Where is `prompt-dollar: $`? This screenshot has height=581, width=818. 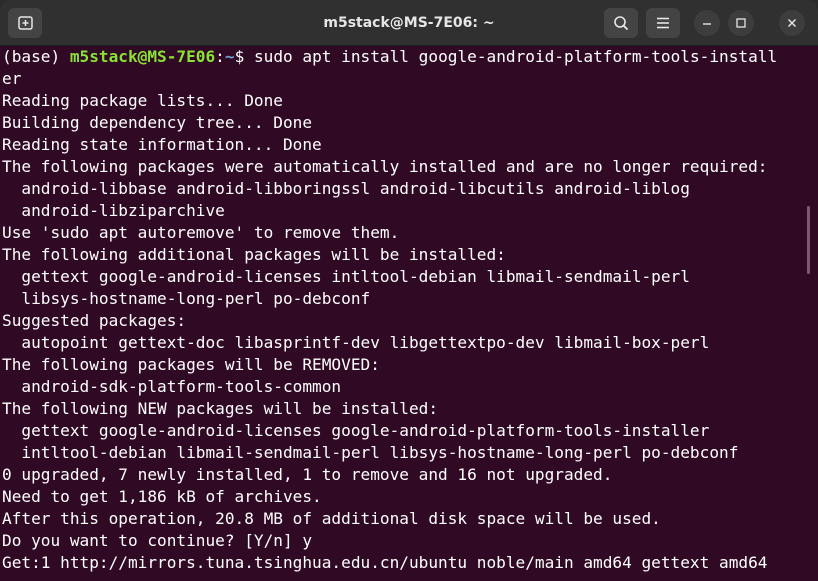
prompt-dollar: $ is located at coordinates (244, 56).